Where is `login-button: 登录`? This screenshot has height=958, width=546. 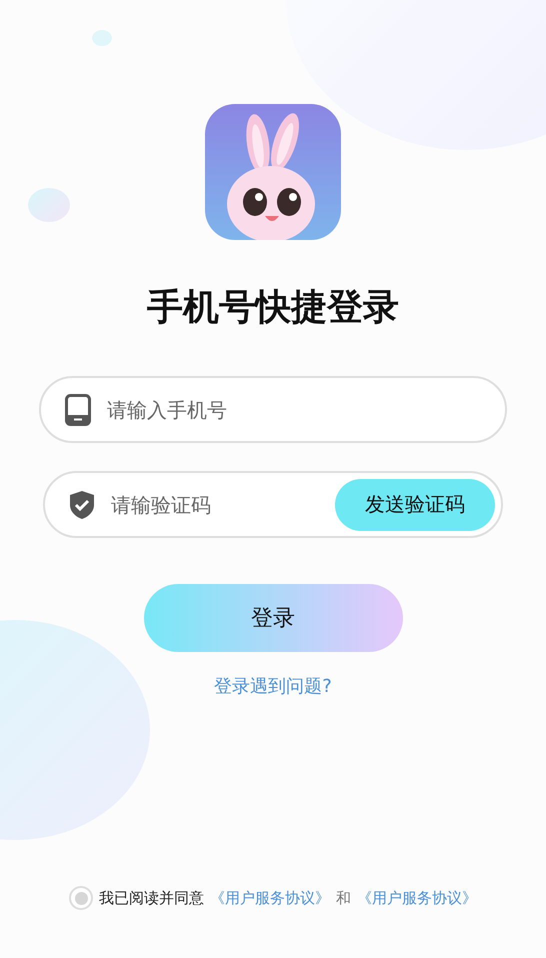
login-button: 登录 is located at coordinates (273, 618).